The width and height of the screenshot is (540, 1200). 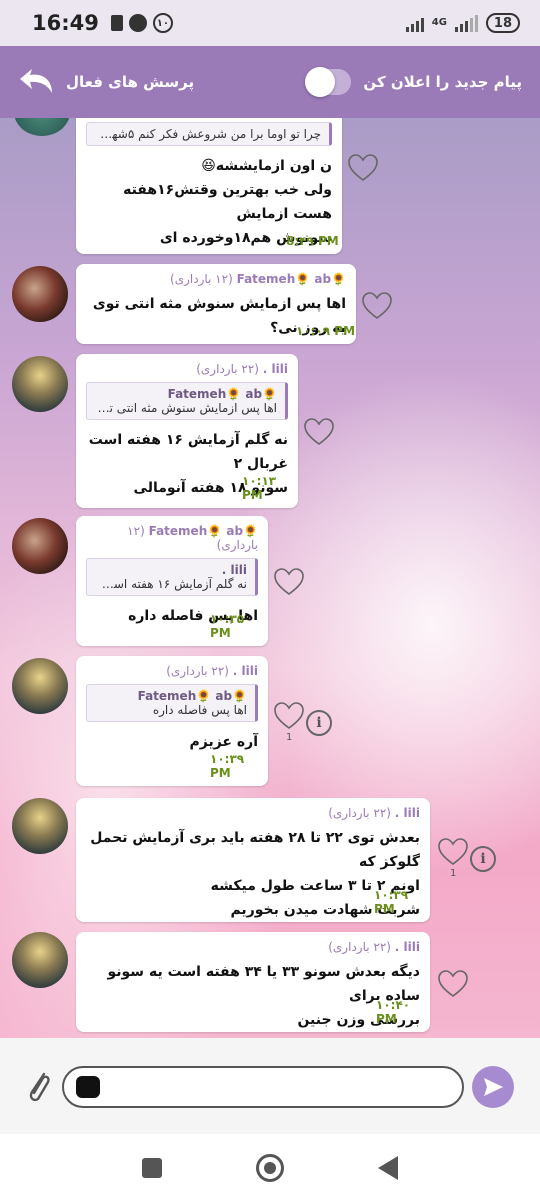 What do you see at coordinates (270, 23) in the screenshot?
I see `status-bar: 16:49 ۱۰ 4G 18` at bounding box center [270, 23].